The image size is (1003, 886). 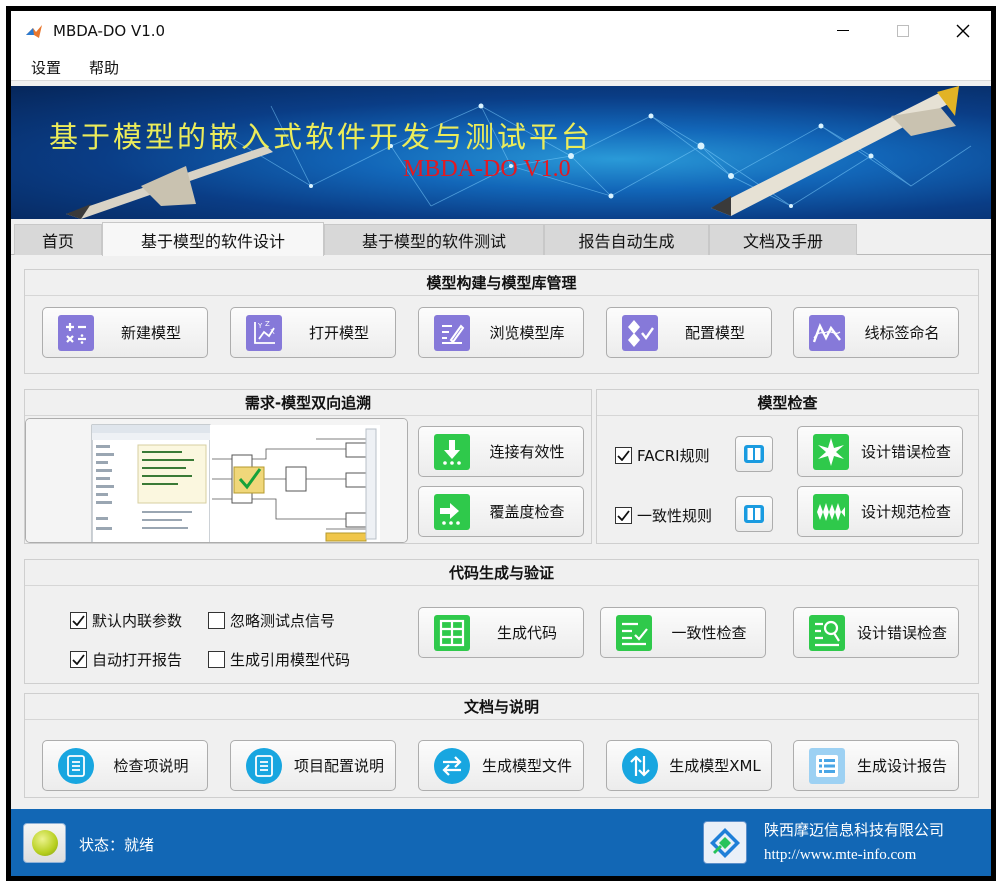 I want to click on tab-docs-manual: 文档及手册, so click(x=783, y=239).